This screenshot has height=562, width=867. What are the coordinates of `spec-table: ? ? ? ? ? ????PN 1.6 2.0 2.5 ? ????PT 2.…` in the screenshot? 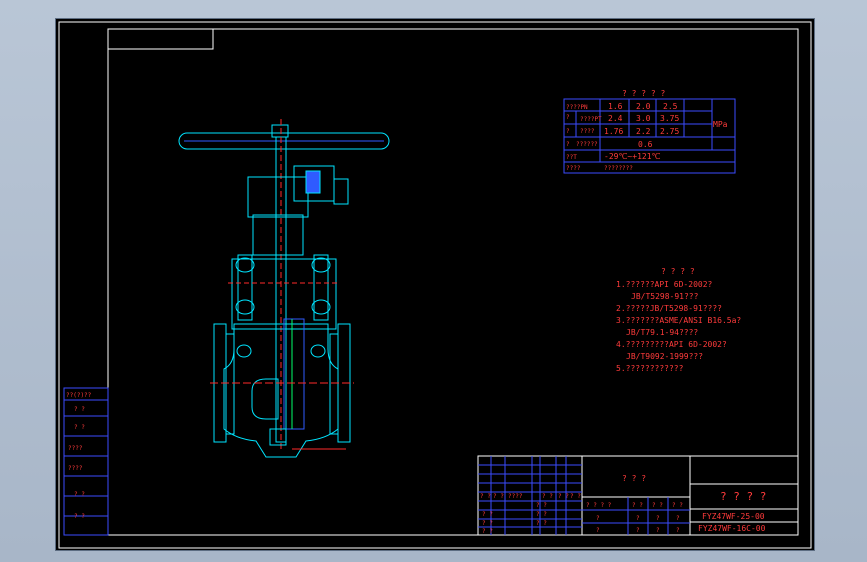 It's located at (649, 131).